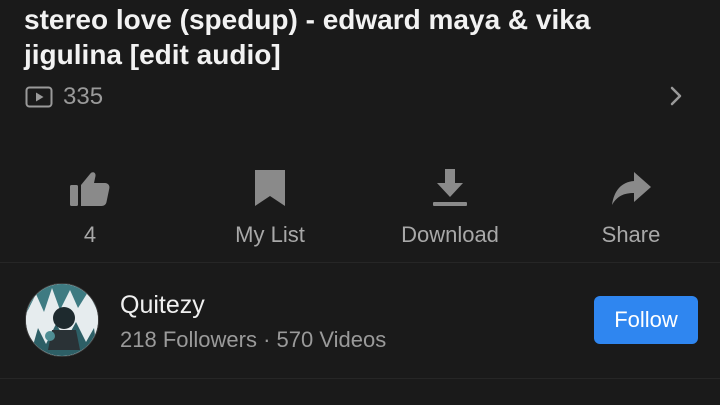 This screenshot has height=405, width=720. What do you see at coordinates (162, 305) in the screenshot?
I see `channel-name: Quitezy` at bounding box center [162, 305].